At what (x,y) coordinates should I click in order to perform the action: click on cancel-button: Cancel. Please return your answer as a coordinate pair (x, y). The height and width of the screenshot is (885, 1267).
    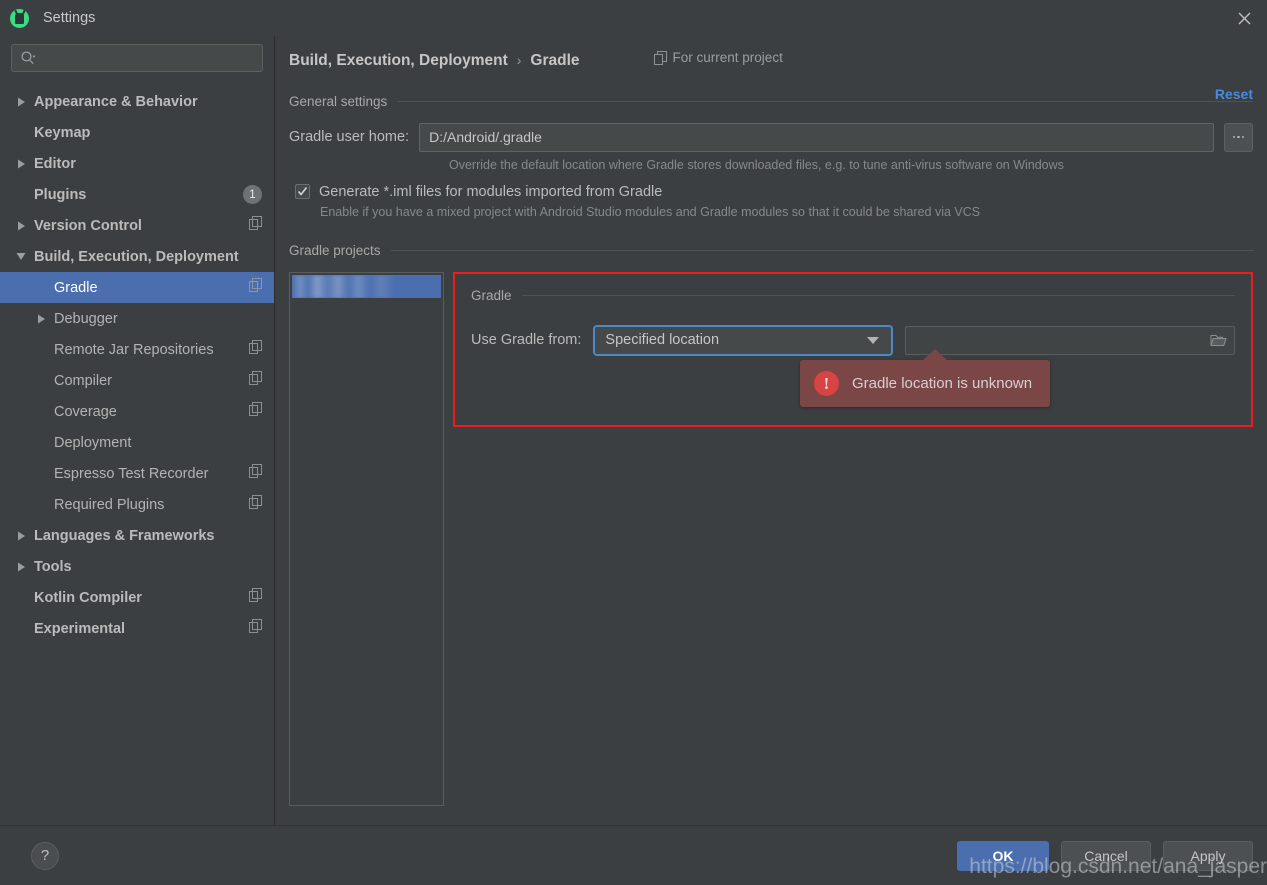
    Looking at the image, I should click on (1106, 855).